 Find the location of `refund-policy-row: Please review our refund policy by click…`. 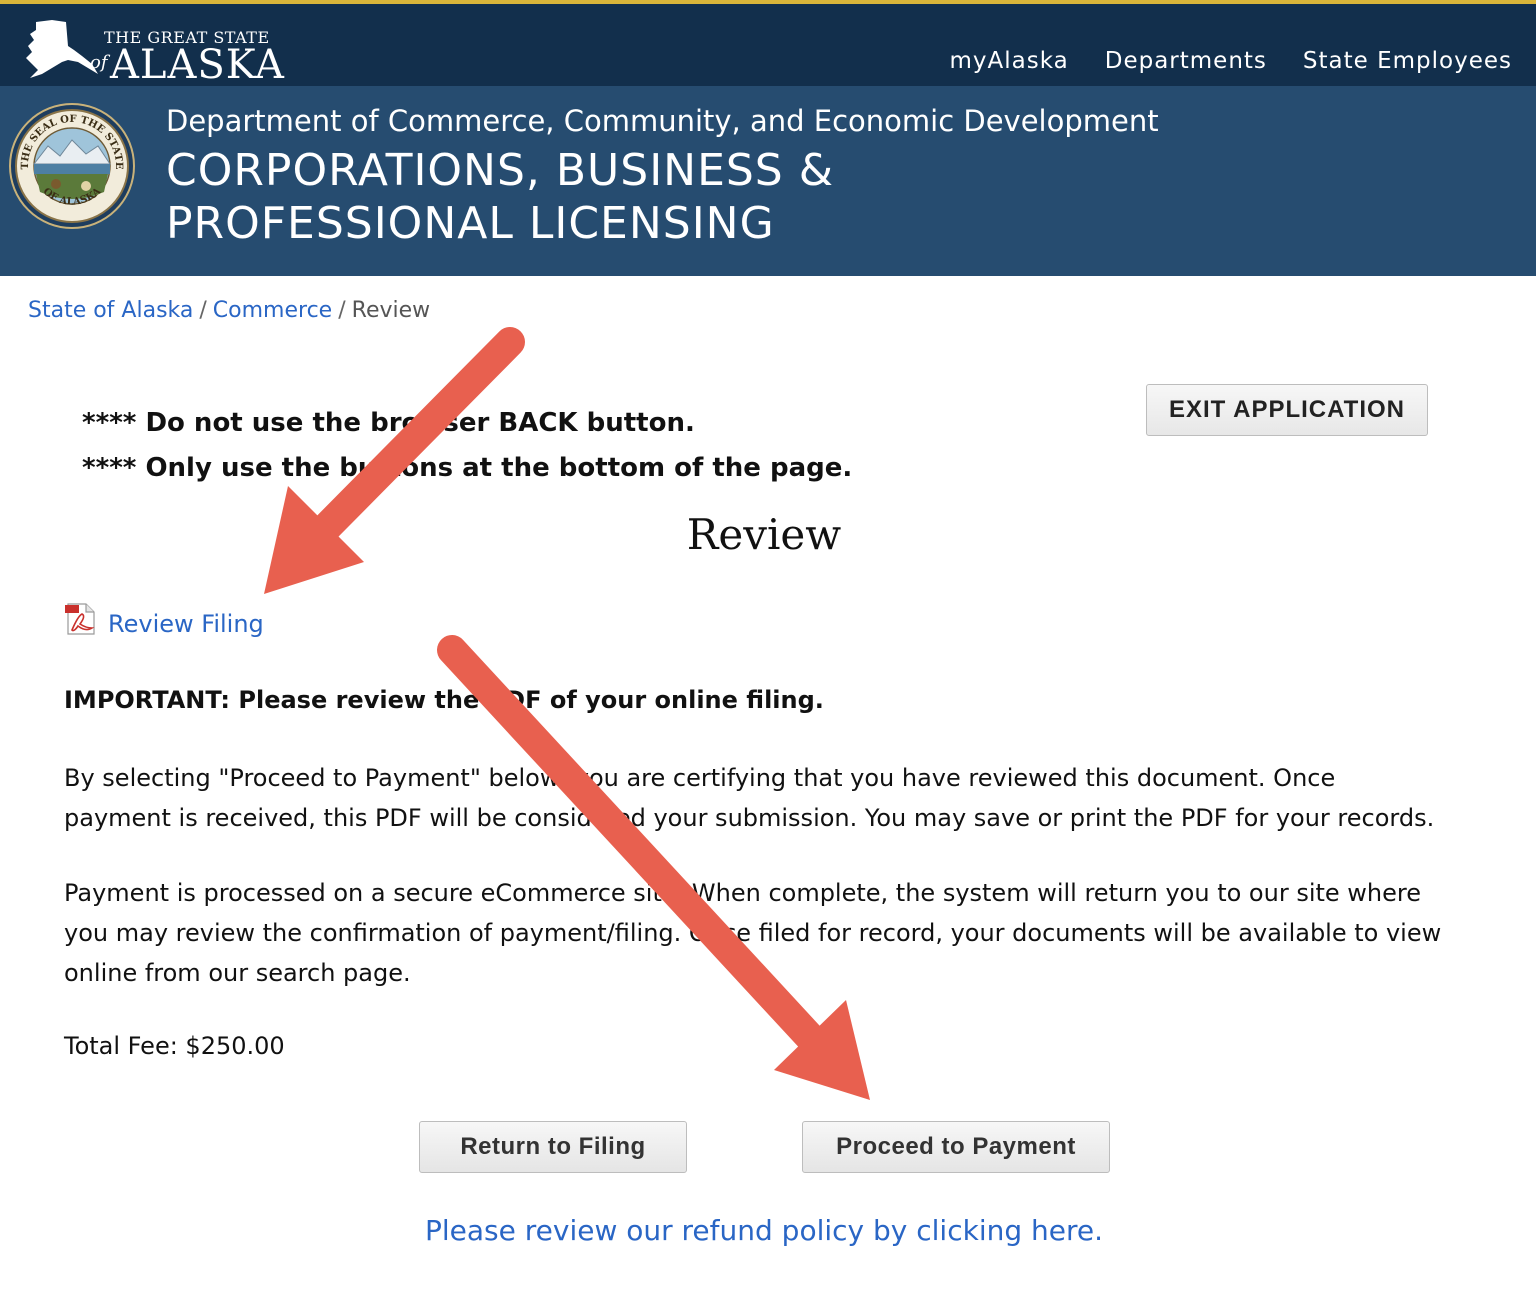

refund-policy-row: Please review our refund policy by click… is located at coordinates (768, 1230).